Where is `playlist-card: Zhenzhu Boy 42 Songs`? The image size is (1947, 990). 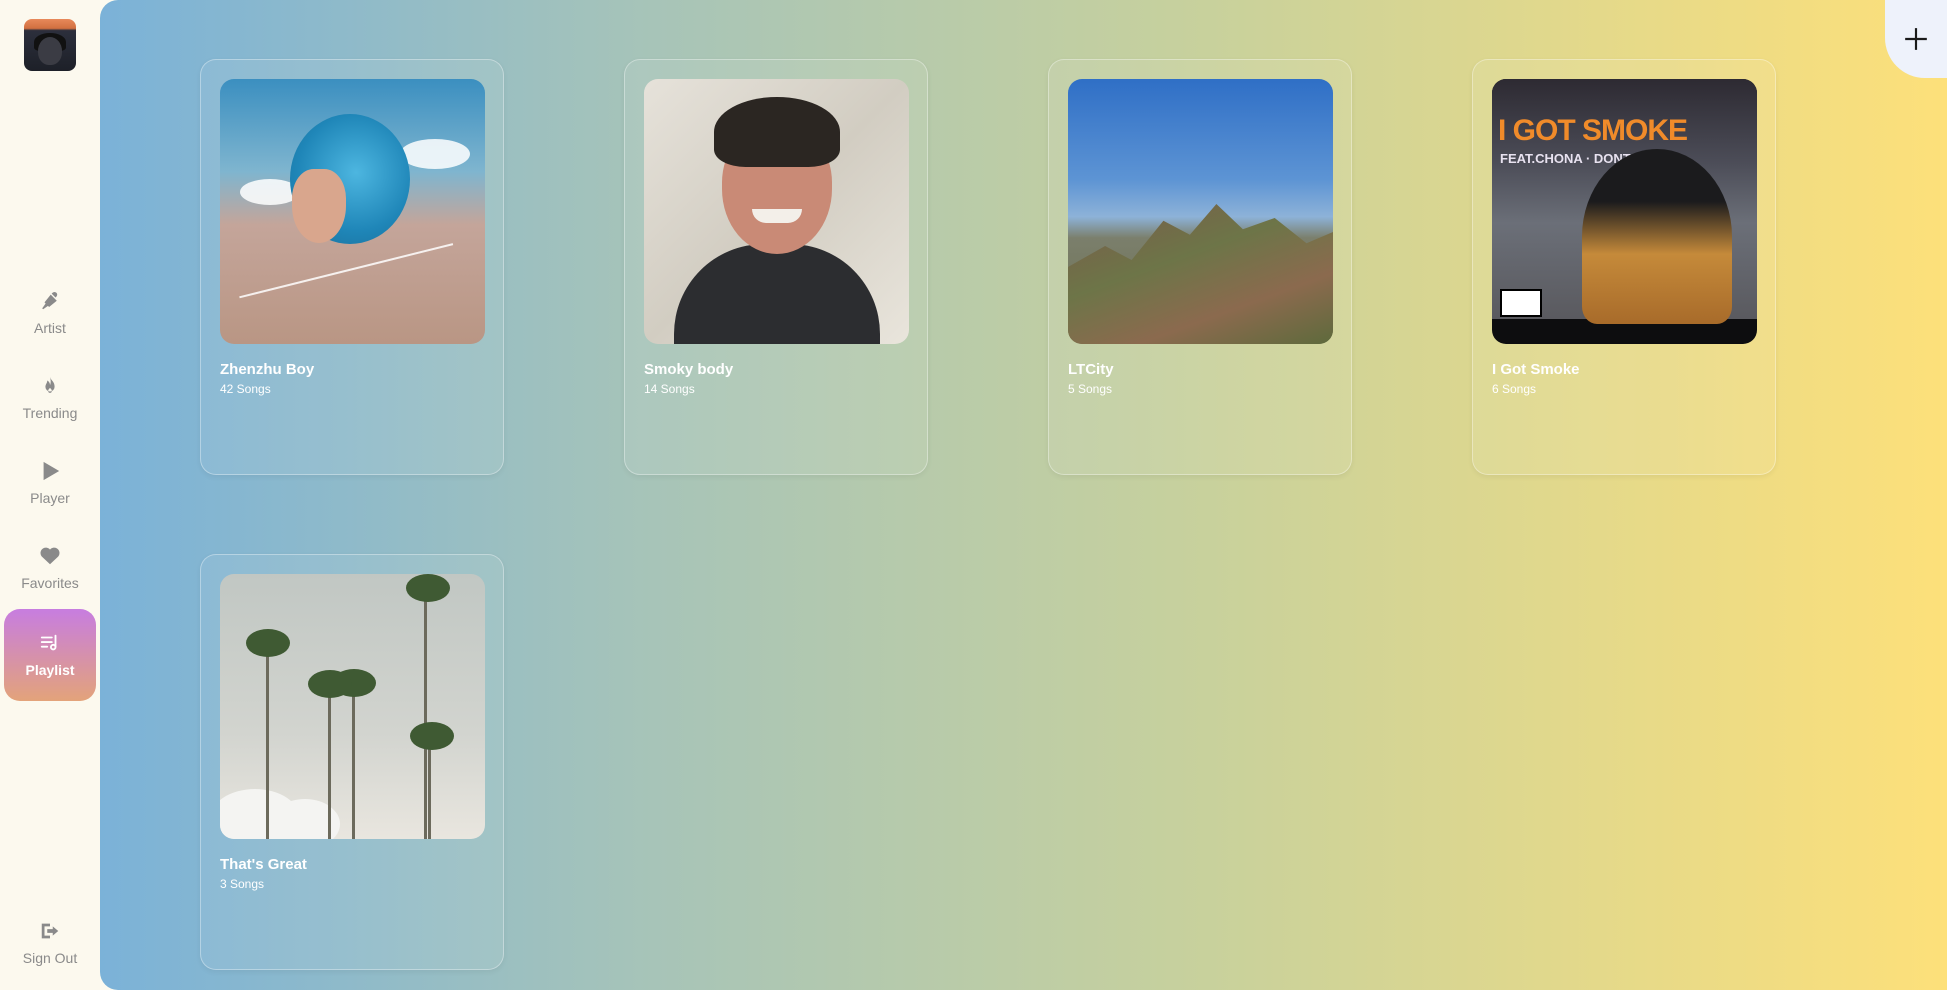
playlist-card: Zhenzhu Boy 42 Songs is located at coordinates (352, 267).